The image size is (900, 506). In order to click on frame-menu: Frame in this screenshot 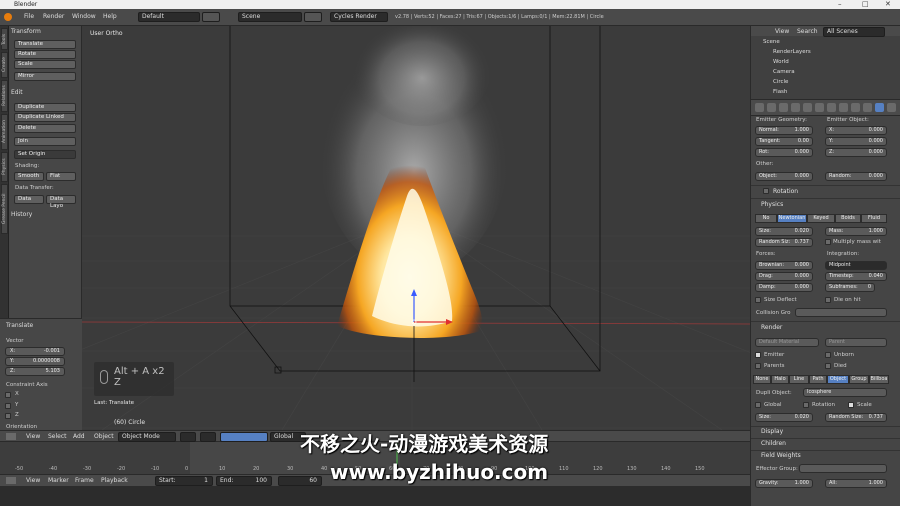, I will do `click(84, 480)`.